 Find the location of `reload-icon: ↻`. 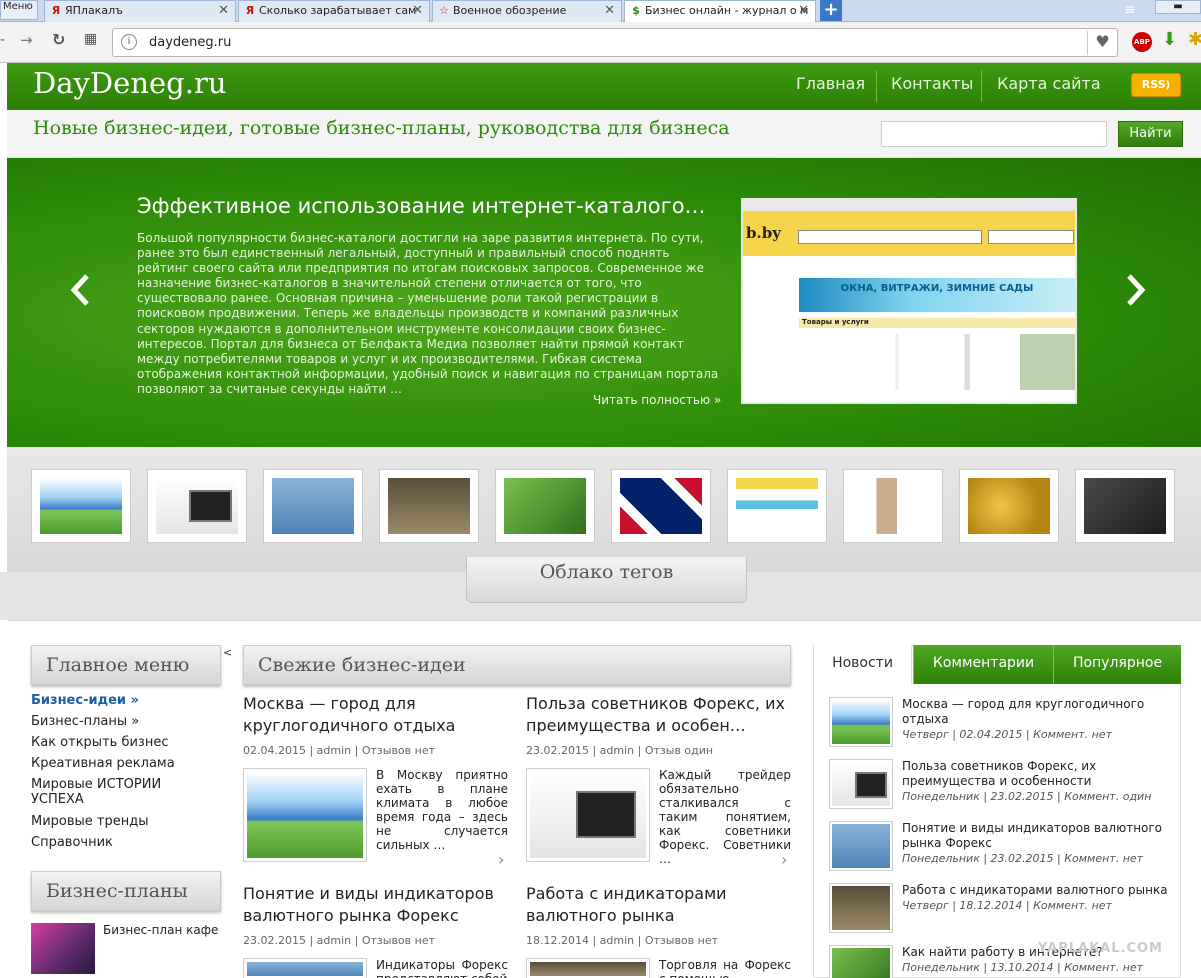

reload-icon: ↻ is located at coordinates (58, 39).